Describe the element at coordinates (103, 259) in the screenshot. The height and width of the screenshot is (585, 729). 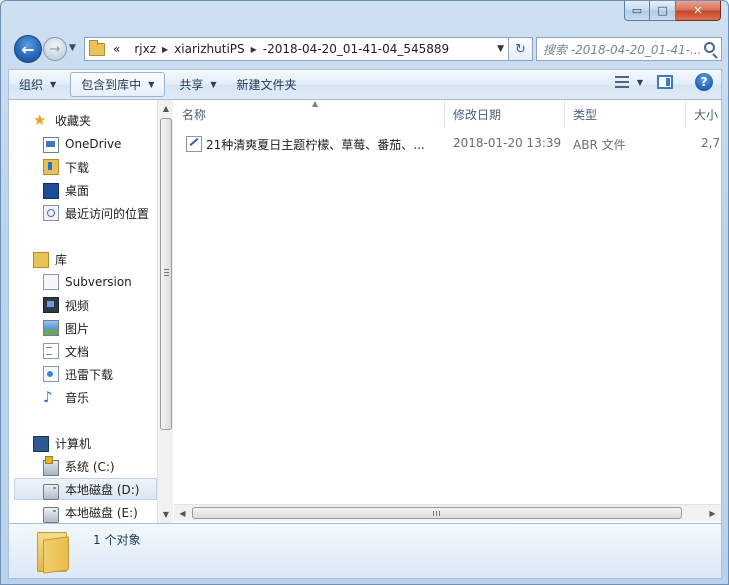
I see `nav-item-libraries: 库` at that location.